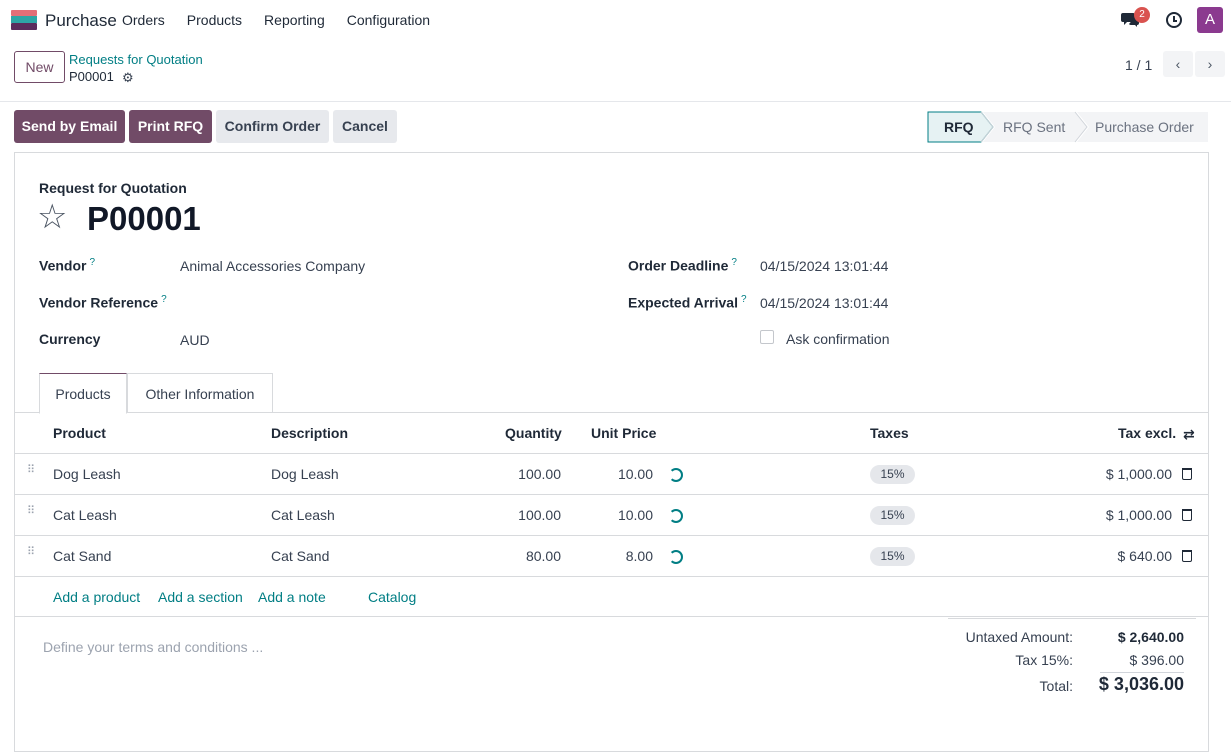  Describe the element at coordinates (81, 21) in the screenshot. I see `app-name: Purchase` at that location.